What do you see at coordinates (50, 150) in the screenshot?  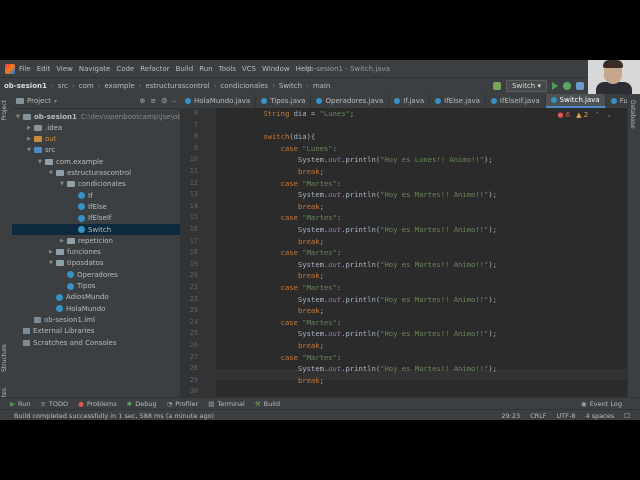 I see `tree-item-label: src` at bounding box center [50, 150].